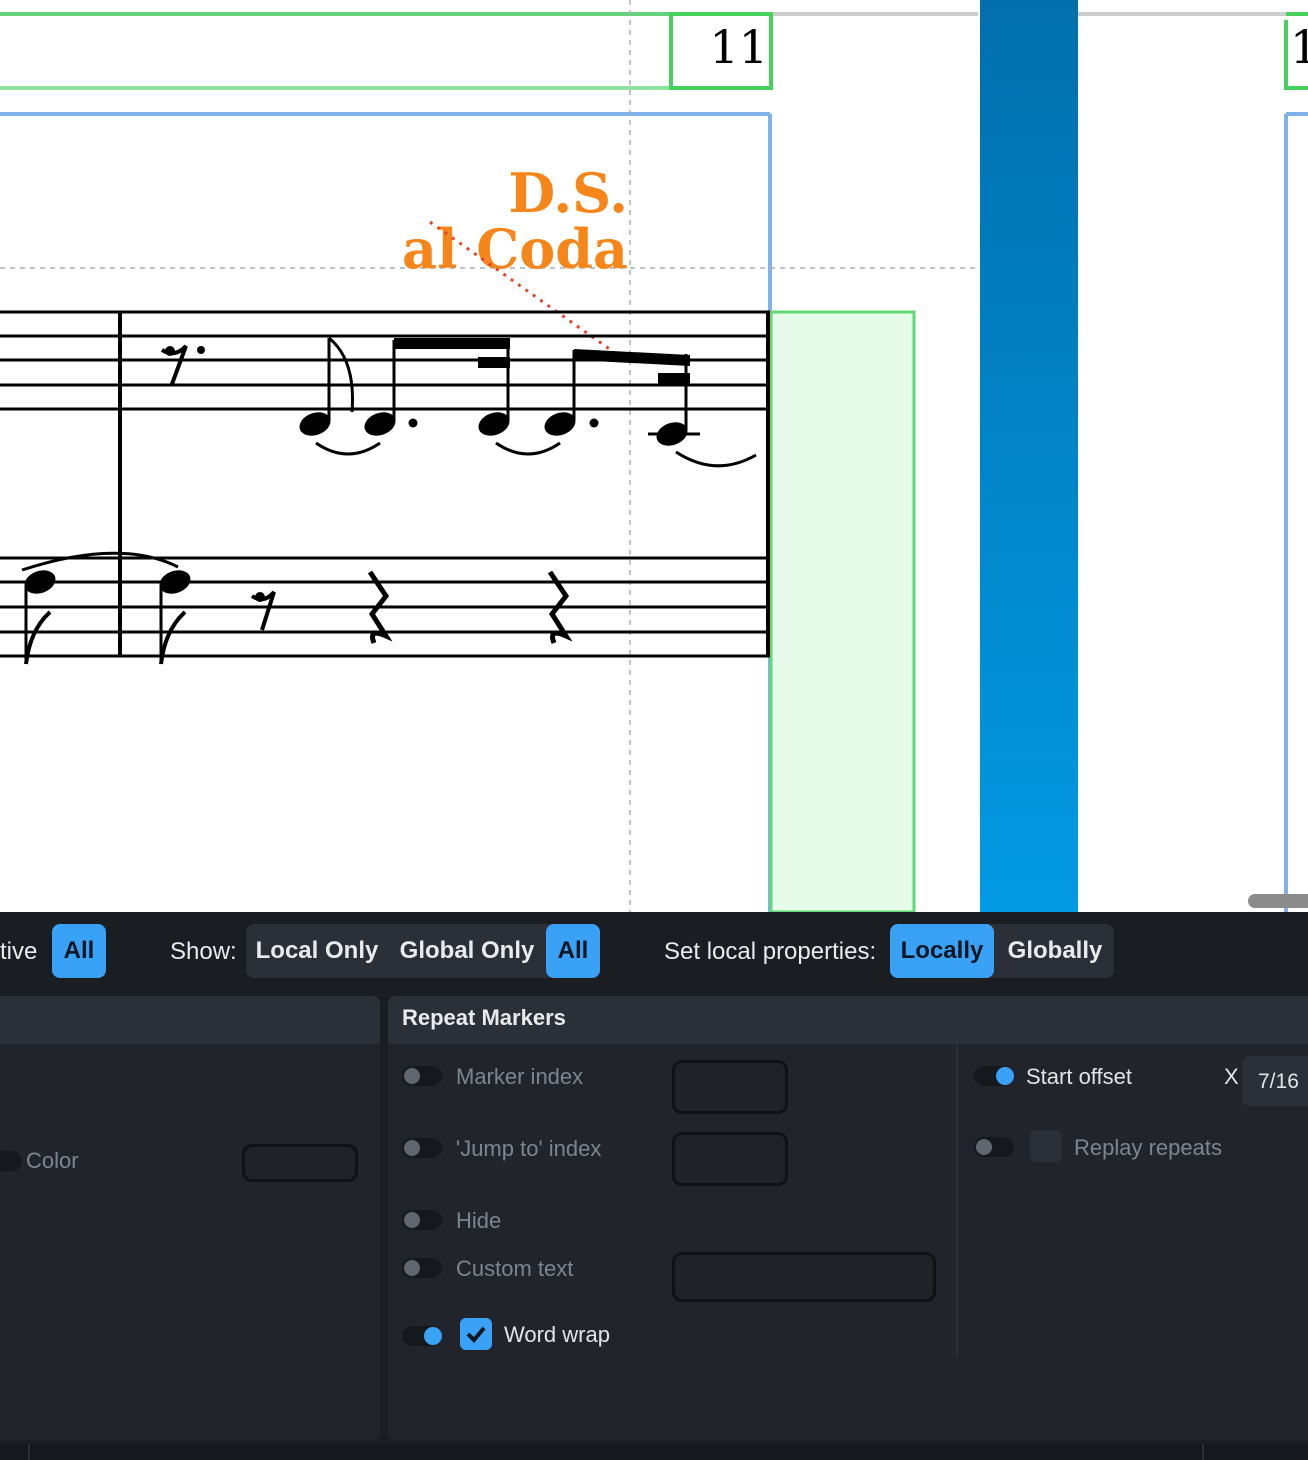  Describe the element at coordinates (79, 951) in the screenshot. I see `filter-all-button: All` at that location.